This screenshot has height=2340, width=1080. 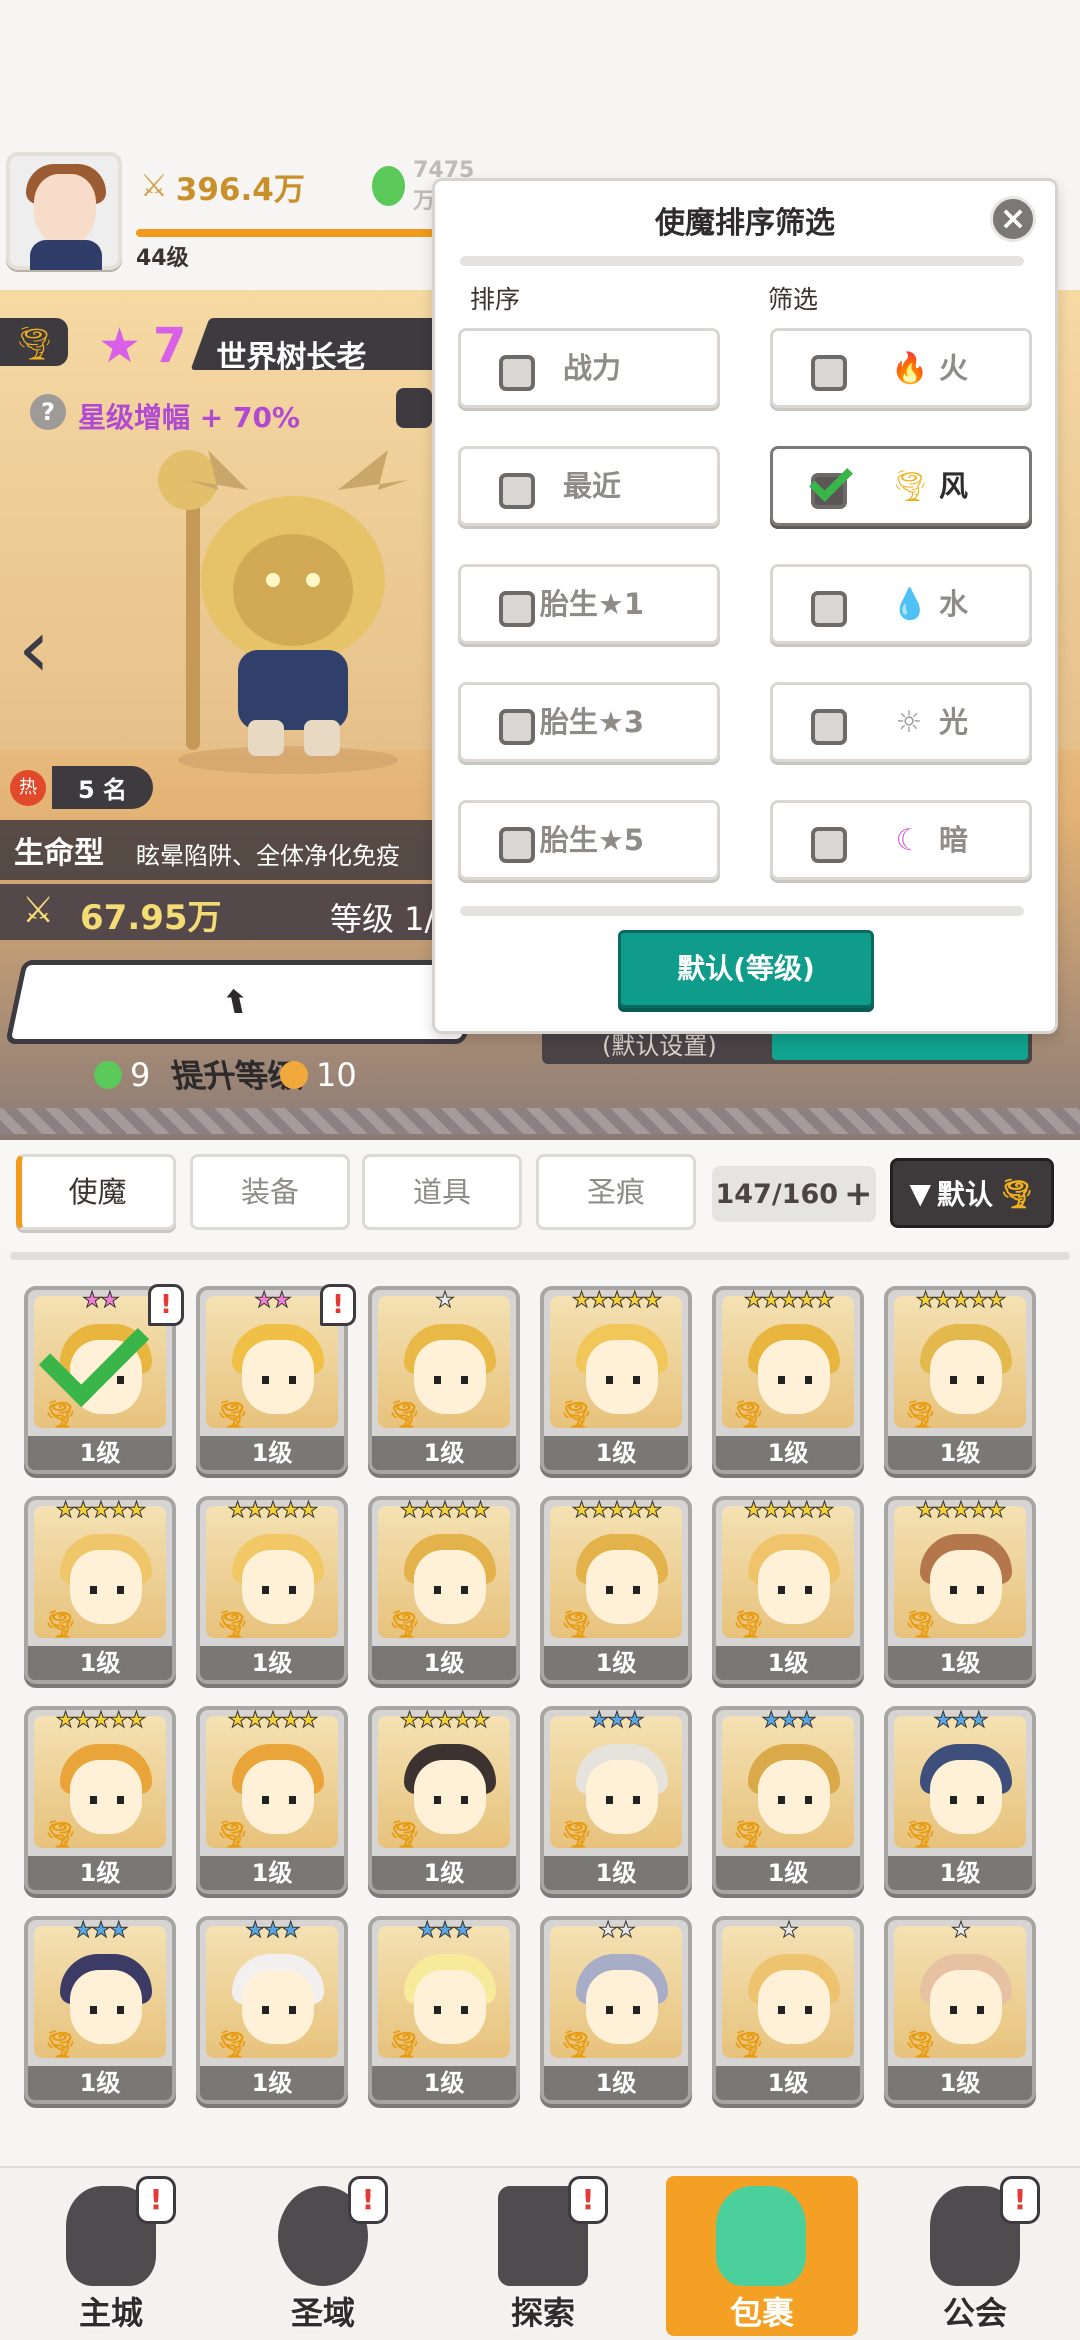 I want to click on sort-option-label: 战力, so click(x=591, y=368).